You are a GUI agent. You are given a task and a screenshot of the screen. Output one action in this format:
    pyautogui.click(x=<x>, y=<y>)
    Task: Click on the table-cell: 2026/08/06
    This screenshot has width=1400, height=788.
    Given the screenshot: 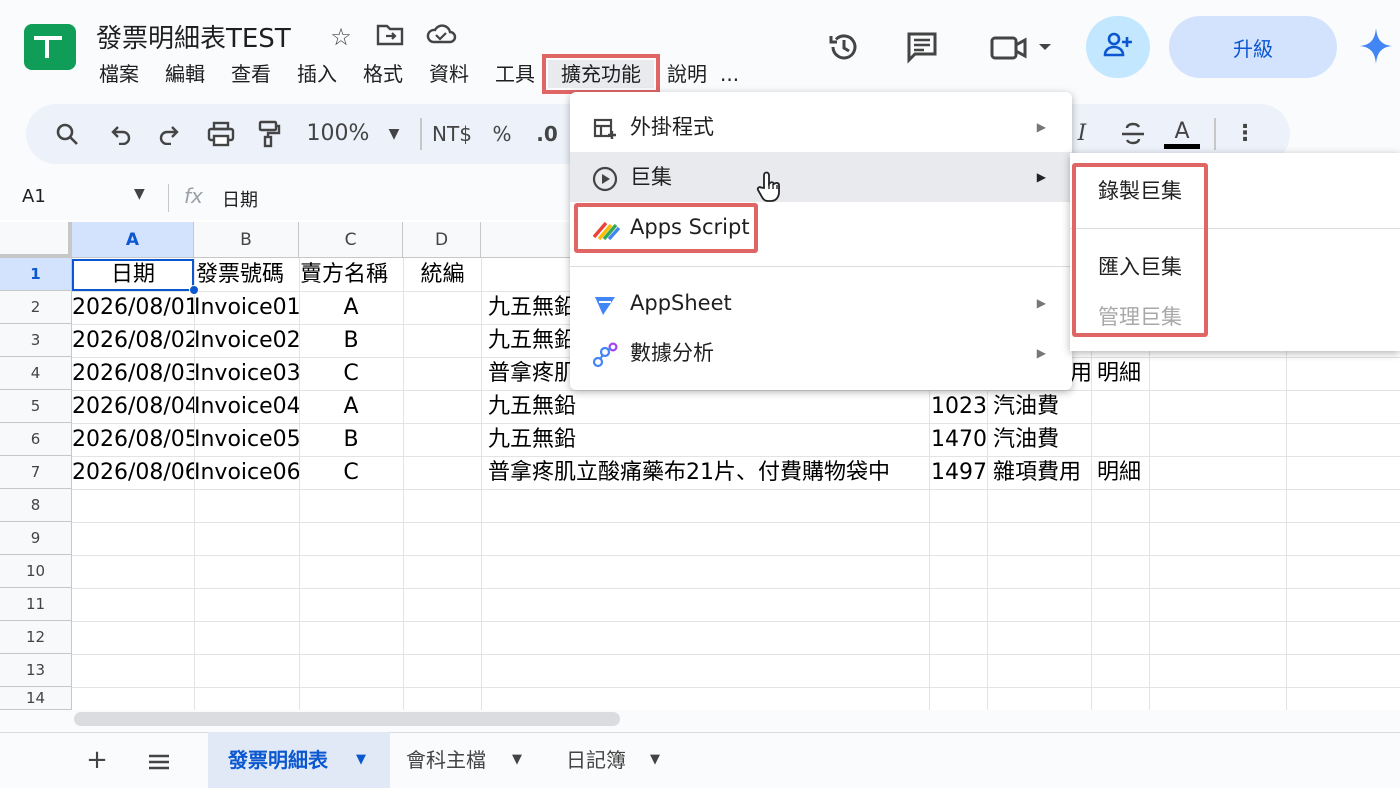 What is the action you would take?
    pyautogui.click(x=133, y=473)
    